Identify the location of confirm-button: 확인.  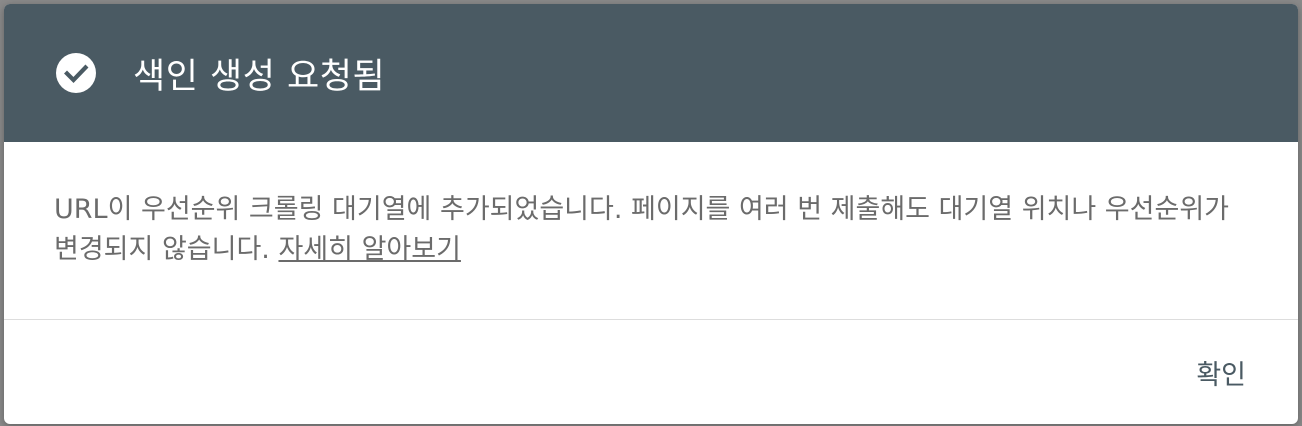
(1221, 372).